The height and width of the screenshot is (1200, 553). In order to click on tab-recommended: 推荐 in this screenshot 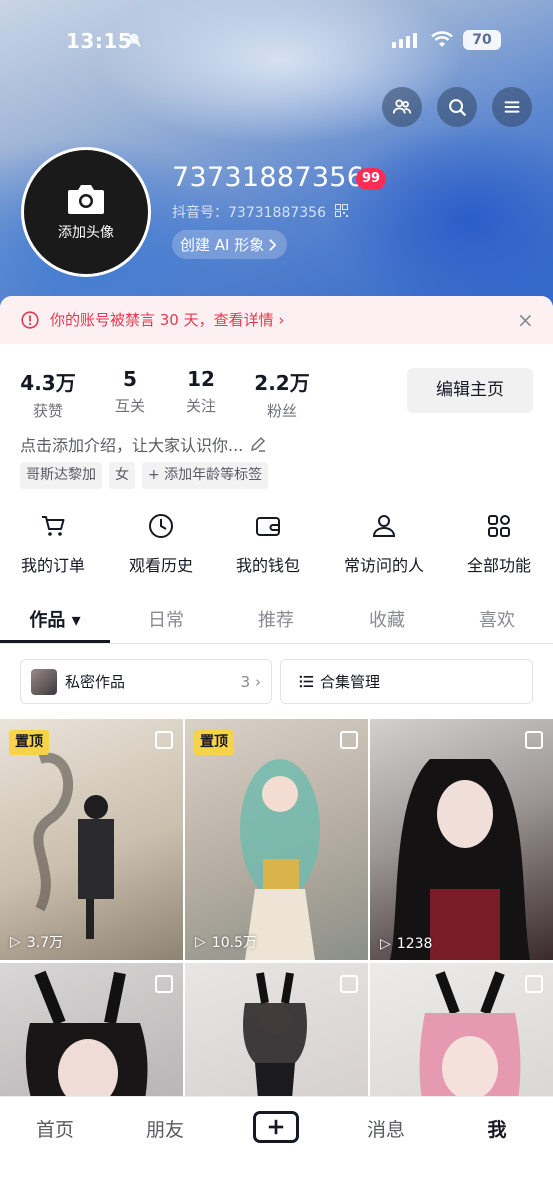, I will do `click(276, 619)`.